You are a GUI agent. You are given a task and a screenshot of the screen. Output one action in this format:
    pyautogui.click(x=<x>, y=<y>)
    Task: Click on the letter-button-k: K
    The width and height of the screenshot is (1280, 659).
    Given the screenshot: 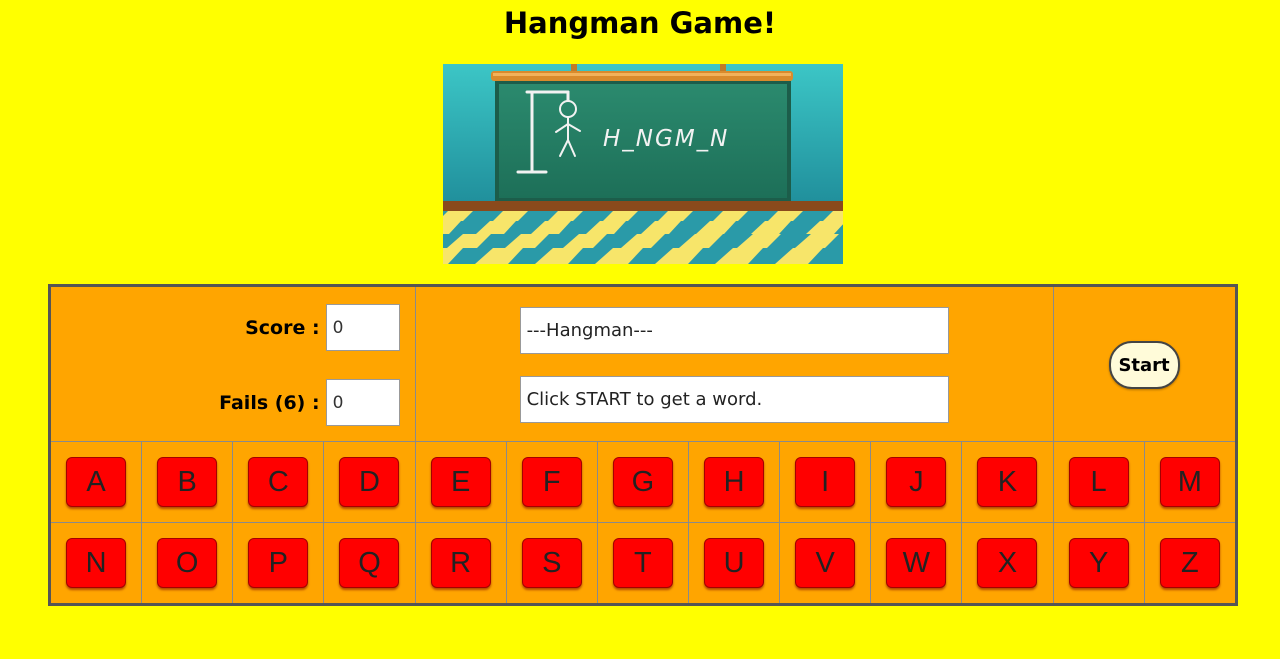 What is the action you would take?
    pyautogui.click(x=1007, y=482)
    